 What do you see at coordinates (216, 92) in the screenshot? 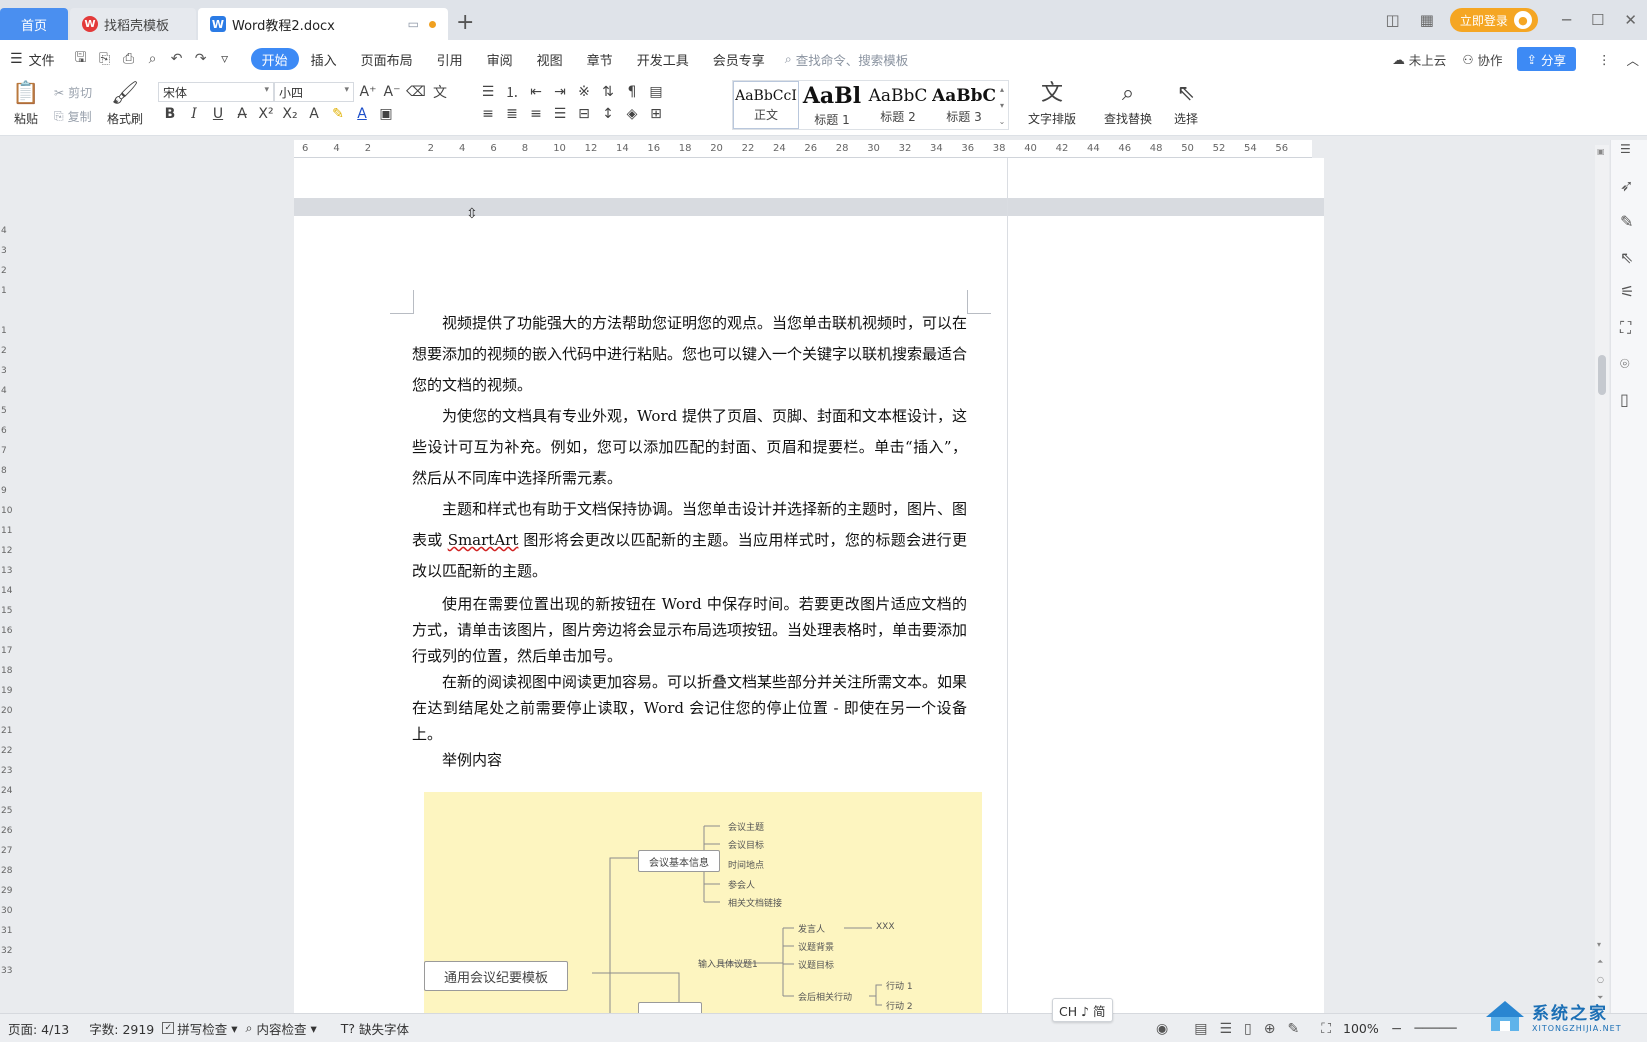
I see `font-name-select: 宋体 ▾` at bounding box center [216, 92].